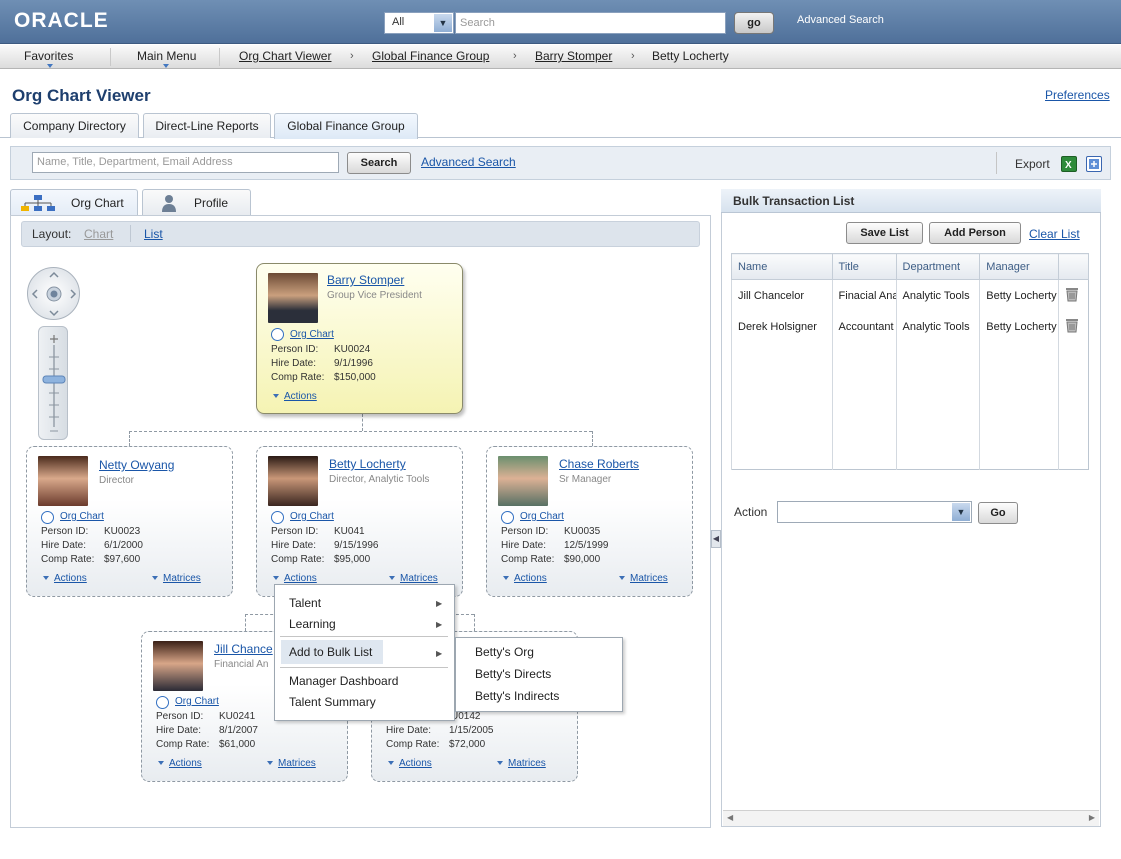  I want to click on menu-item-add-to-bulk-list: Add to Bulk List, so click(330, 652).